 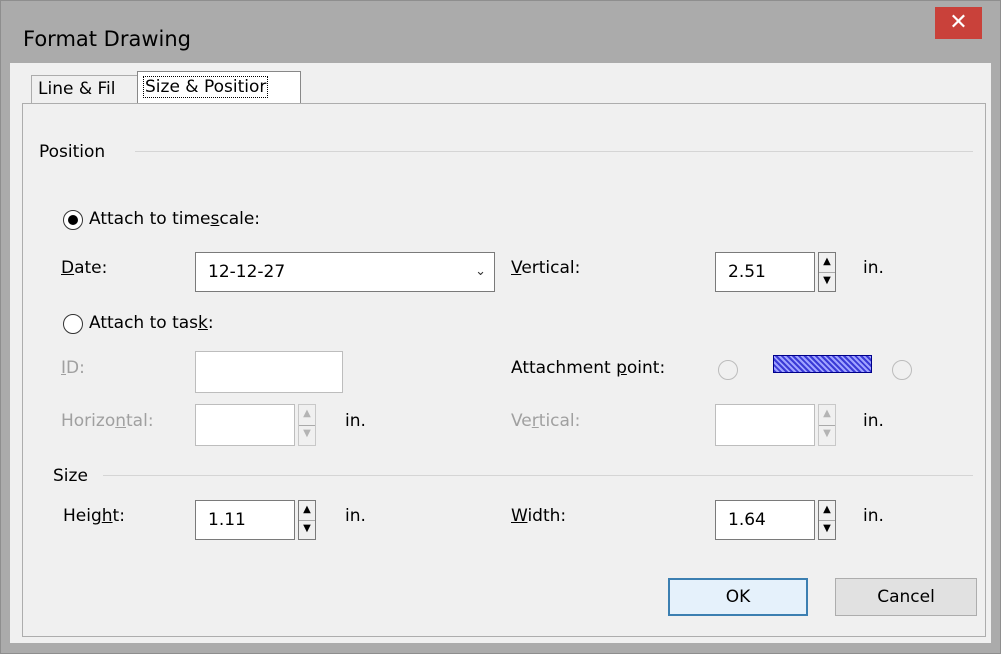 I want to click on height-input: 1.11, so click(x=245, y=520).